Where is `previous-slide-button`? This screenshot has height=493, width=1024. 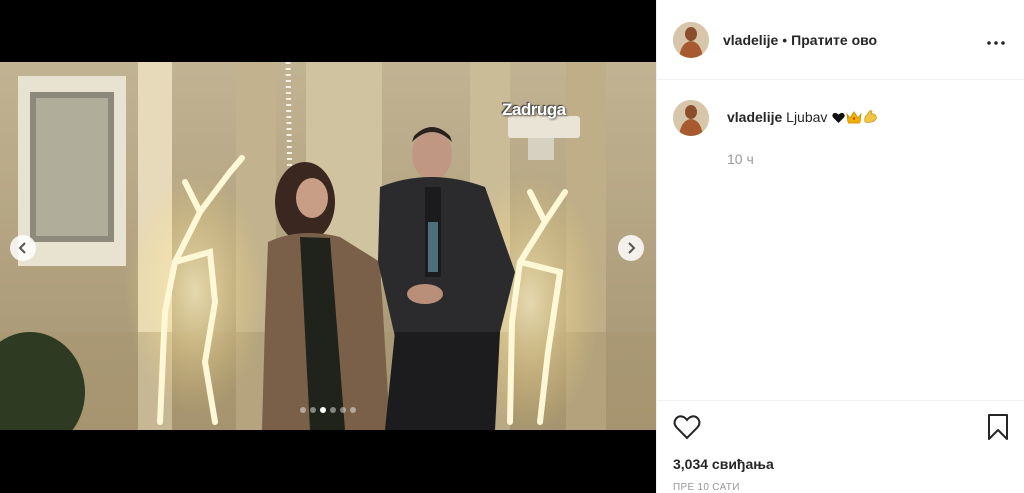
previous-slide-button is located at coordinates (23, 248).